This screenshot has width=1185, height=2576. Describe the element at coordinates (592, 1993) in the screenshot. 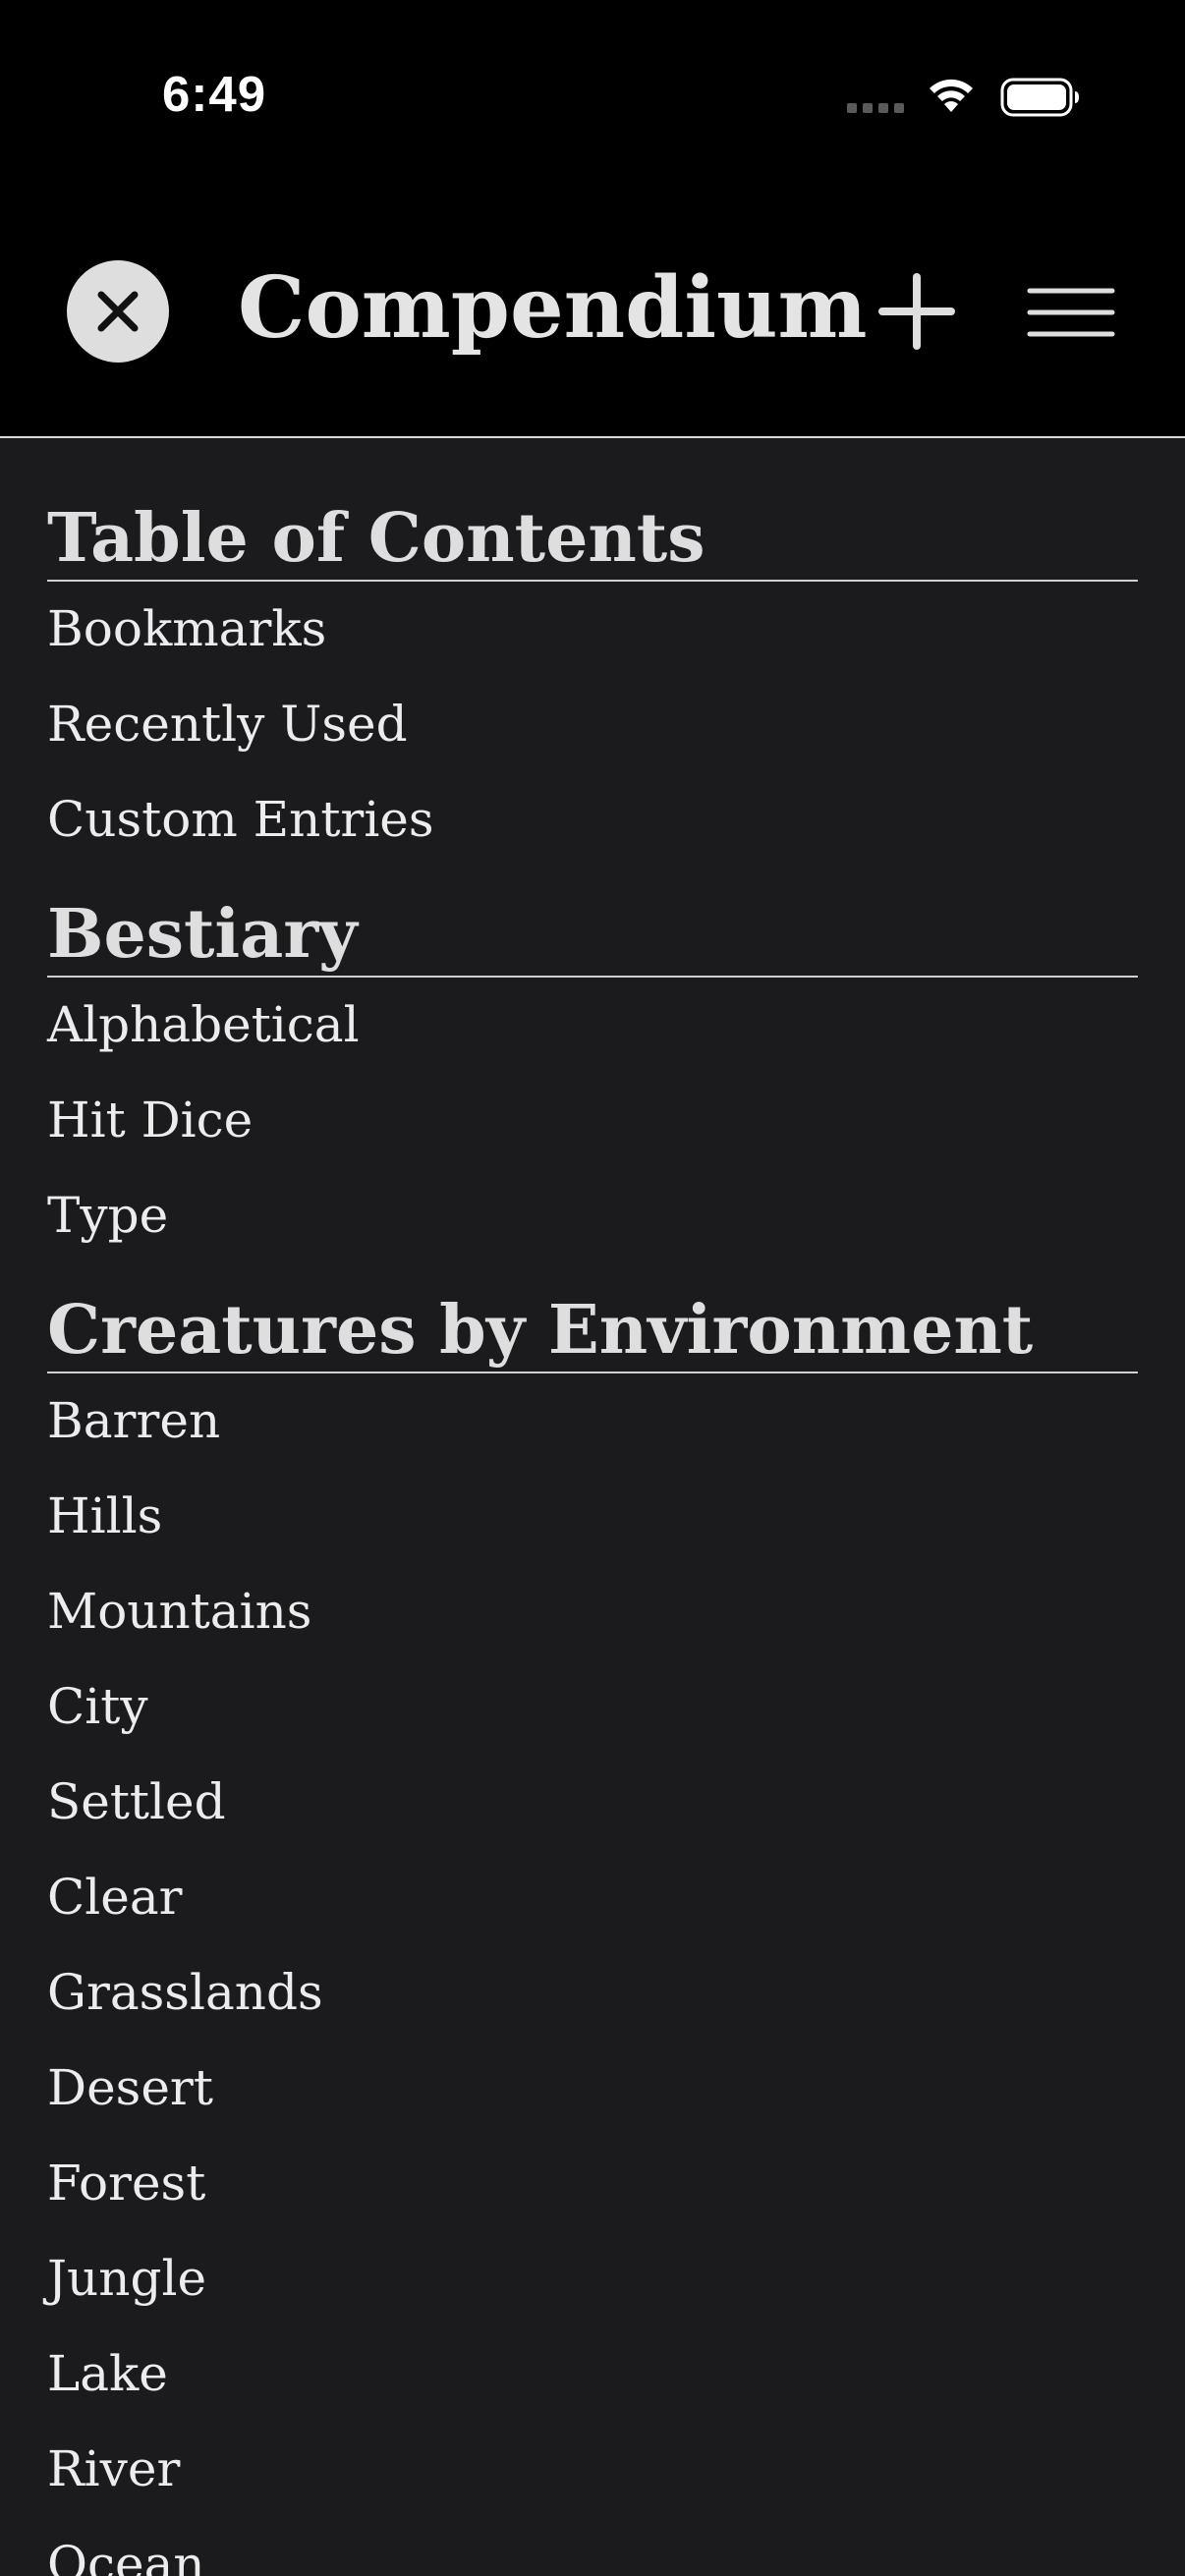

I see `list-item-grasslands: Grasslands` at that location.